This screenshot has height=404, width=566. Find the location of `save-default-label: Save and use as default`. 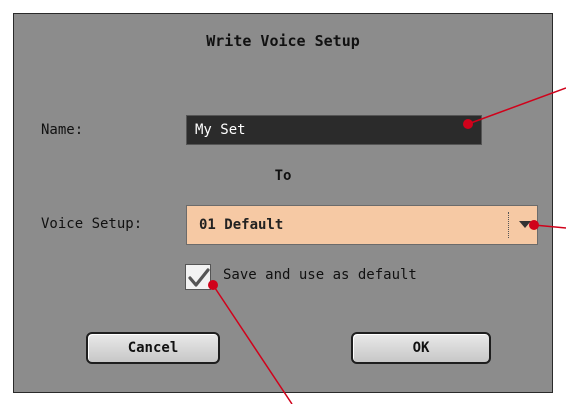

save-default-label: Save and use as default is located at coordinates (320, 275).